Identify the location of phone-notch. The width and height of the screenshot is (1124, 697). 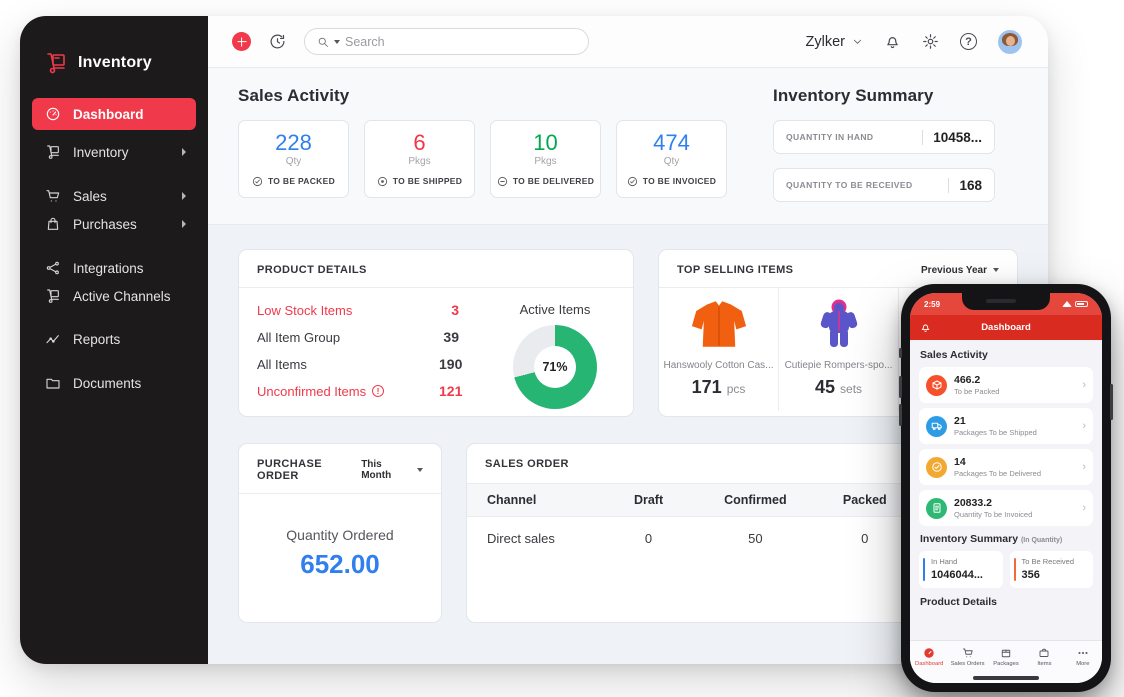
(1006, 301).